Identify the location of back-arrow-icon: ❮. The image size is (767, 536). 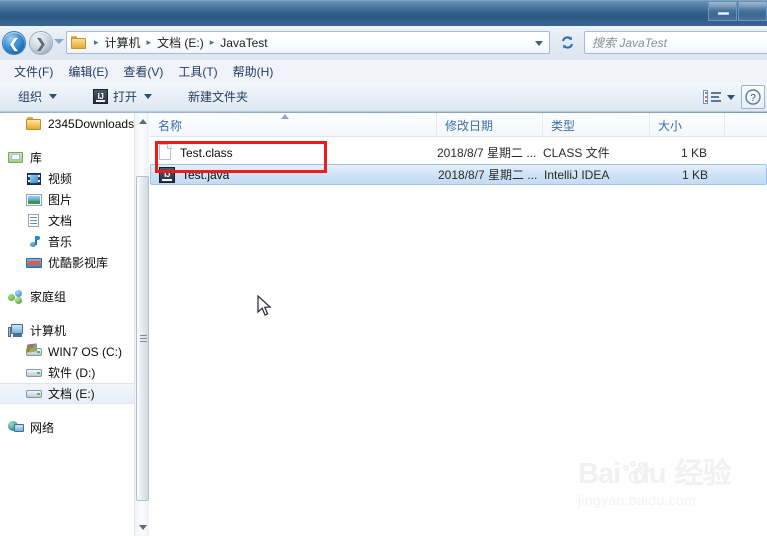
(14, 43).